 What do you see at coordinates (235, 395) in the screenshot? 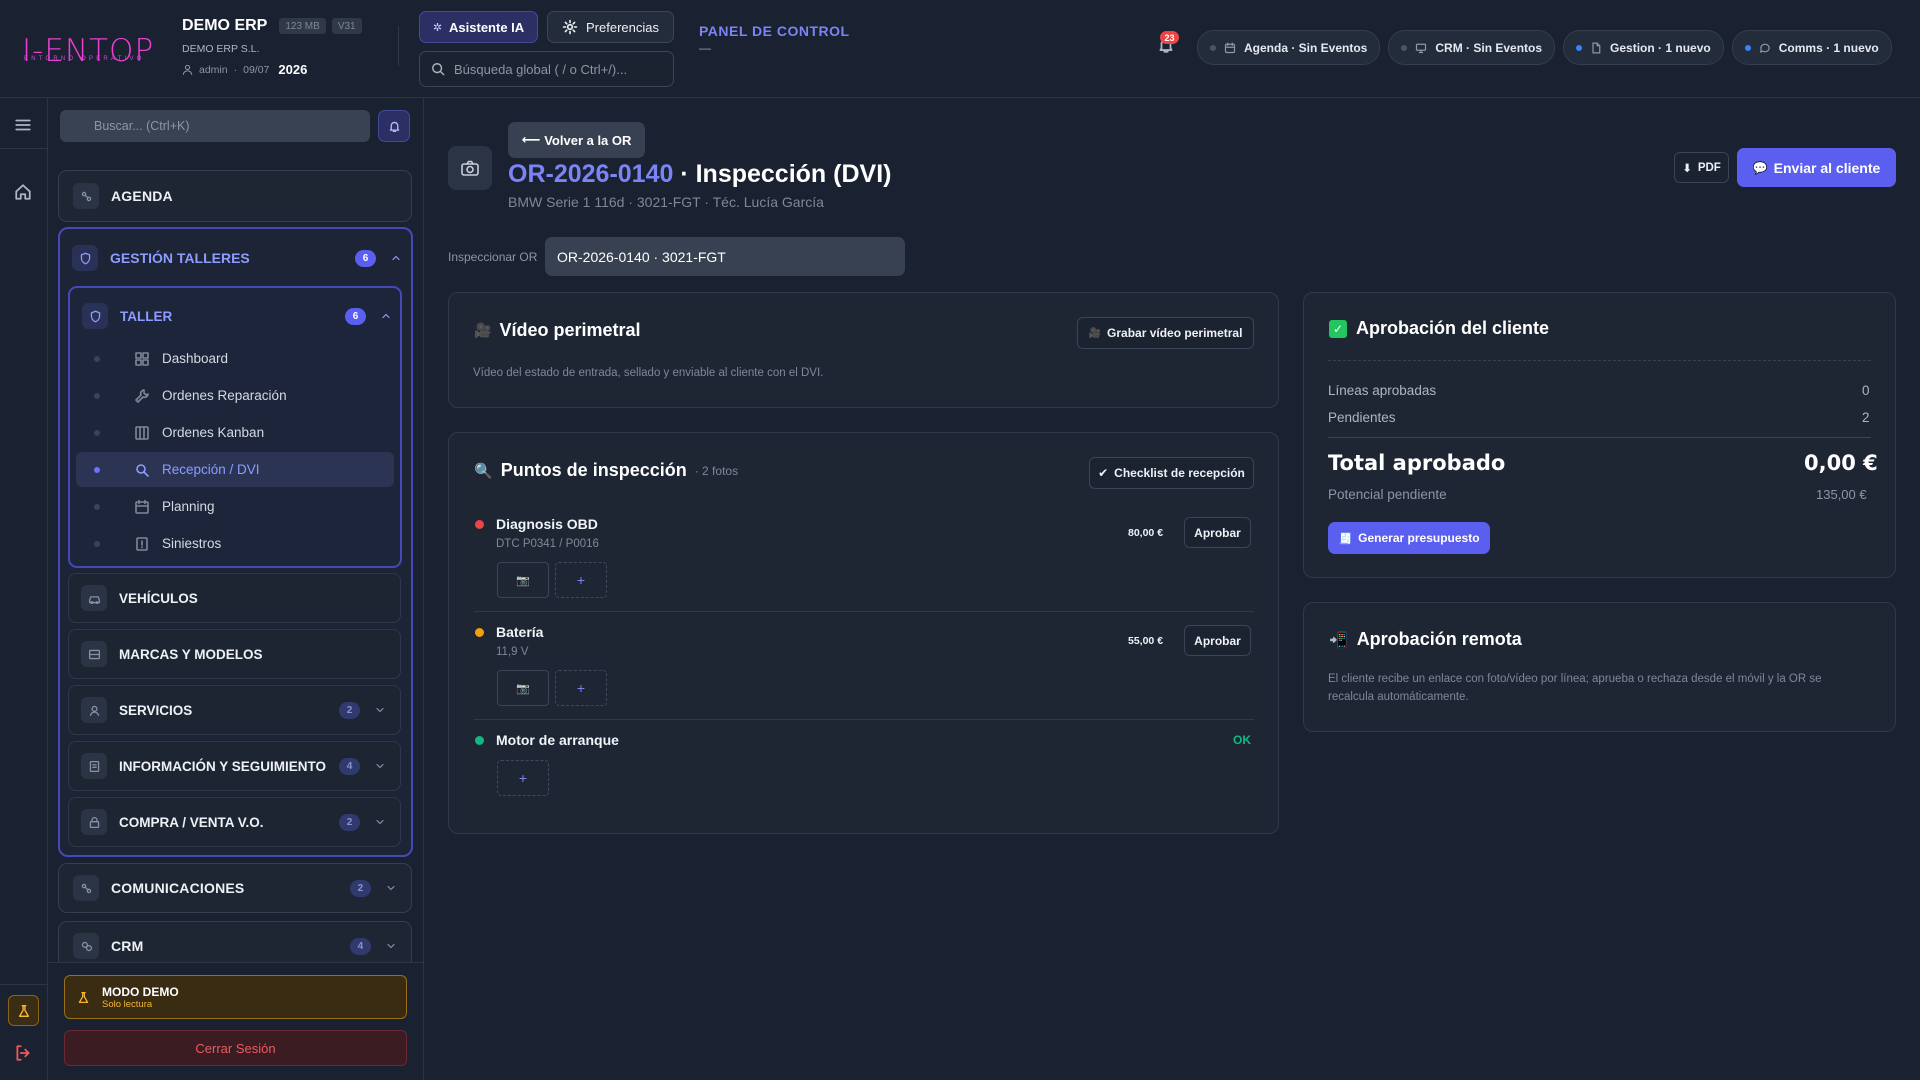
I see `sidebar-item-ordenes-reparacion: Ordenes Reparación` at bounding box center [235, 395].